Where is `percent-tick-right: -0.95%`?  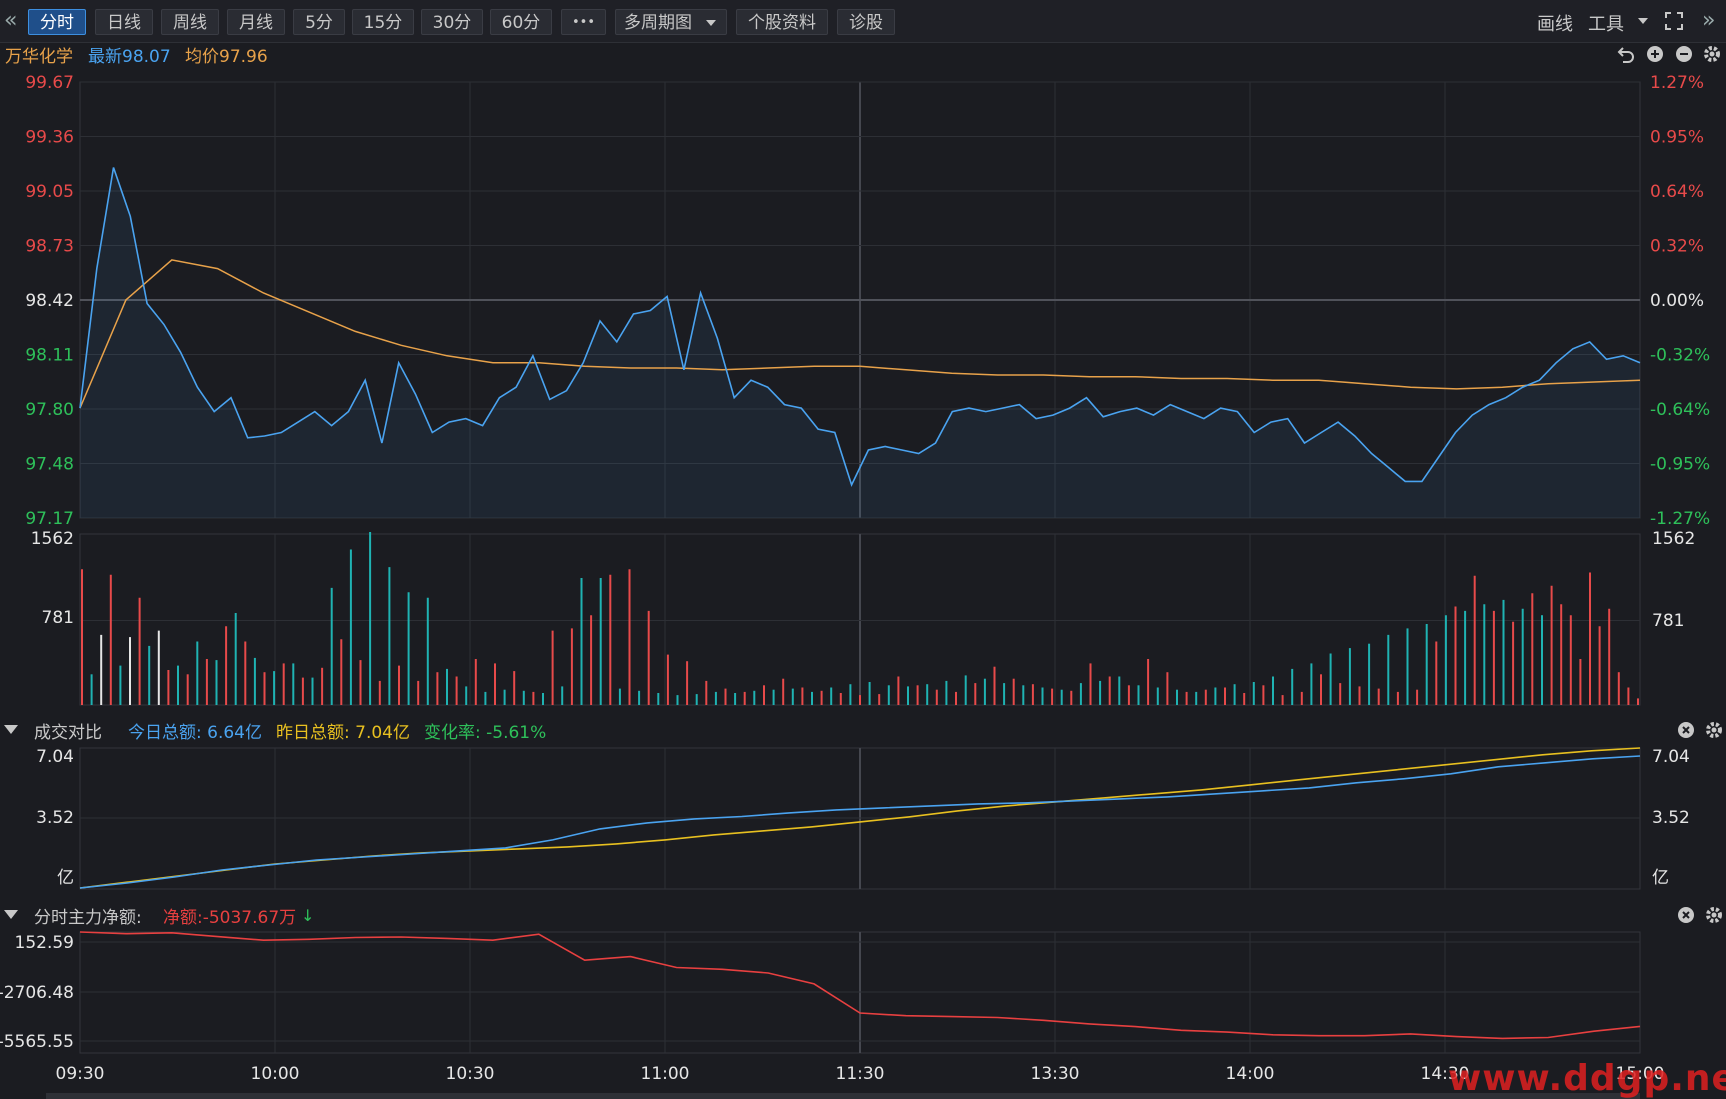
percent-tick-right: -0.95% is located at coordinates (1680, 465).